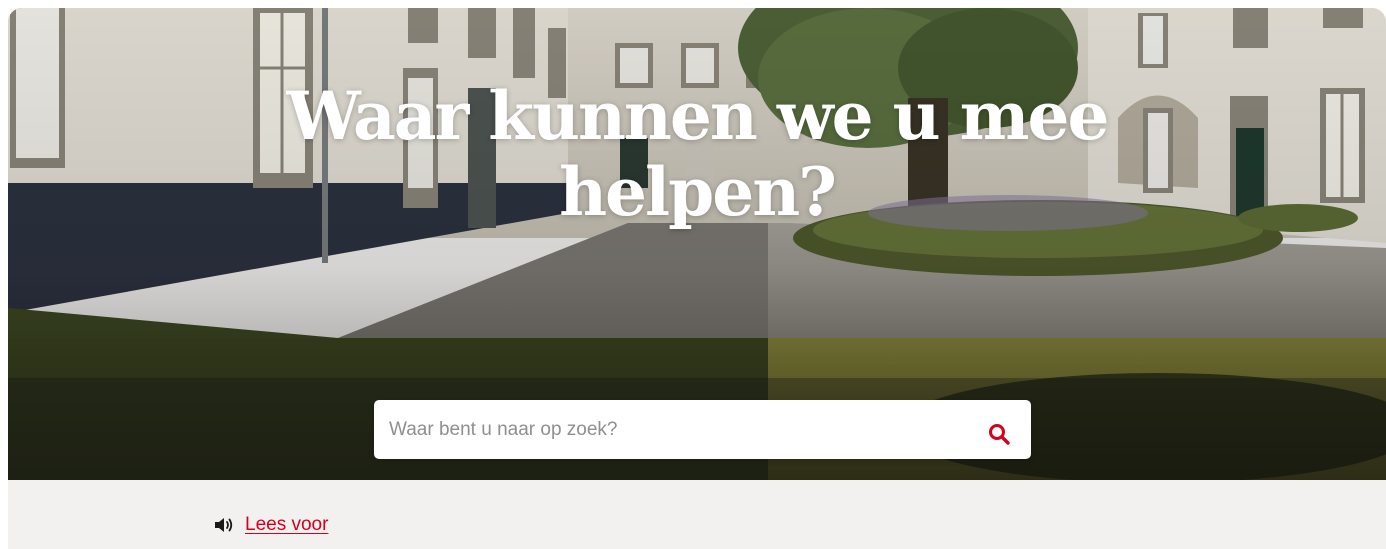 This screenshot has height=549, width=1386. What do you see at coordinates (698, 116) in the screenshot?
I see `page-title-line1: Waar kunnen we u mee` at bounding box center [698, 116].